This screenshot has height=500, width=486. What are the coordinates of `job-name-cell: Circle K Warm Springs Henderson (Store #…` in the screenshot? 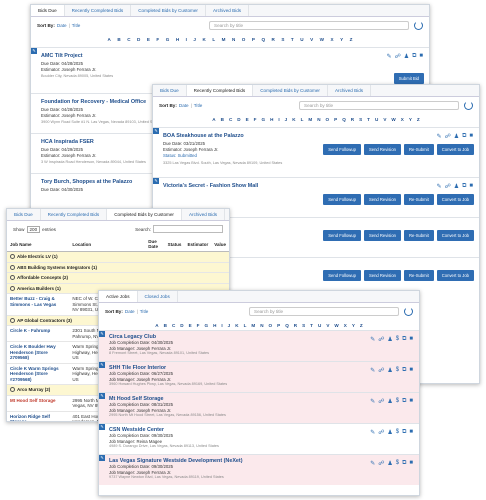 It's located at (38, 374).